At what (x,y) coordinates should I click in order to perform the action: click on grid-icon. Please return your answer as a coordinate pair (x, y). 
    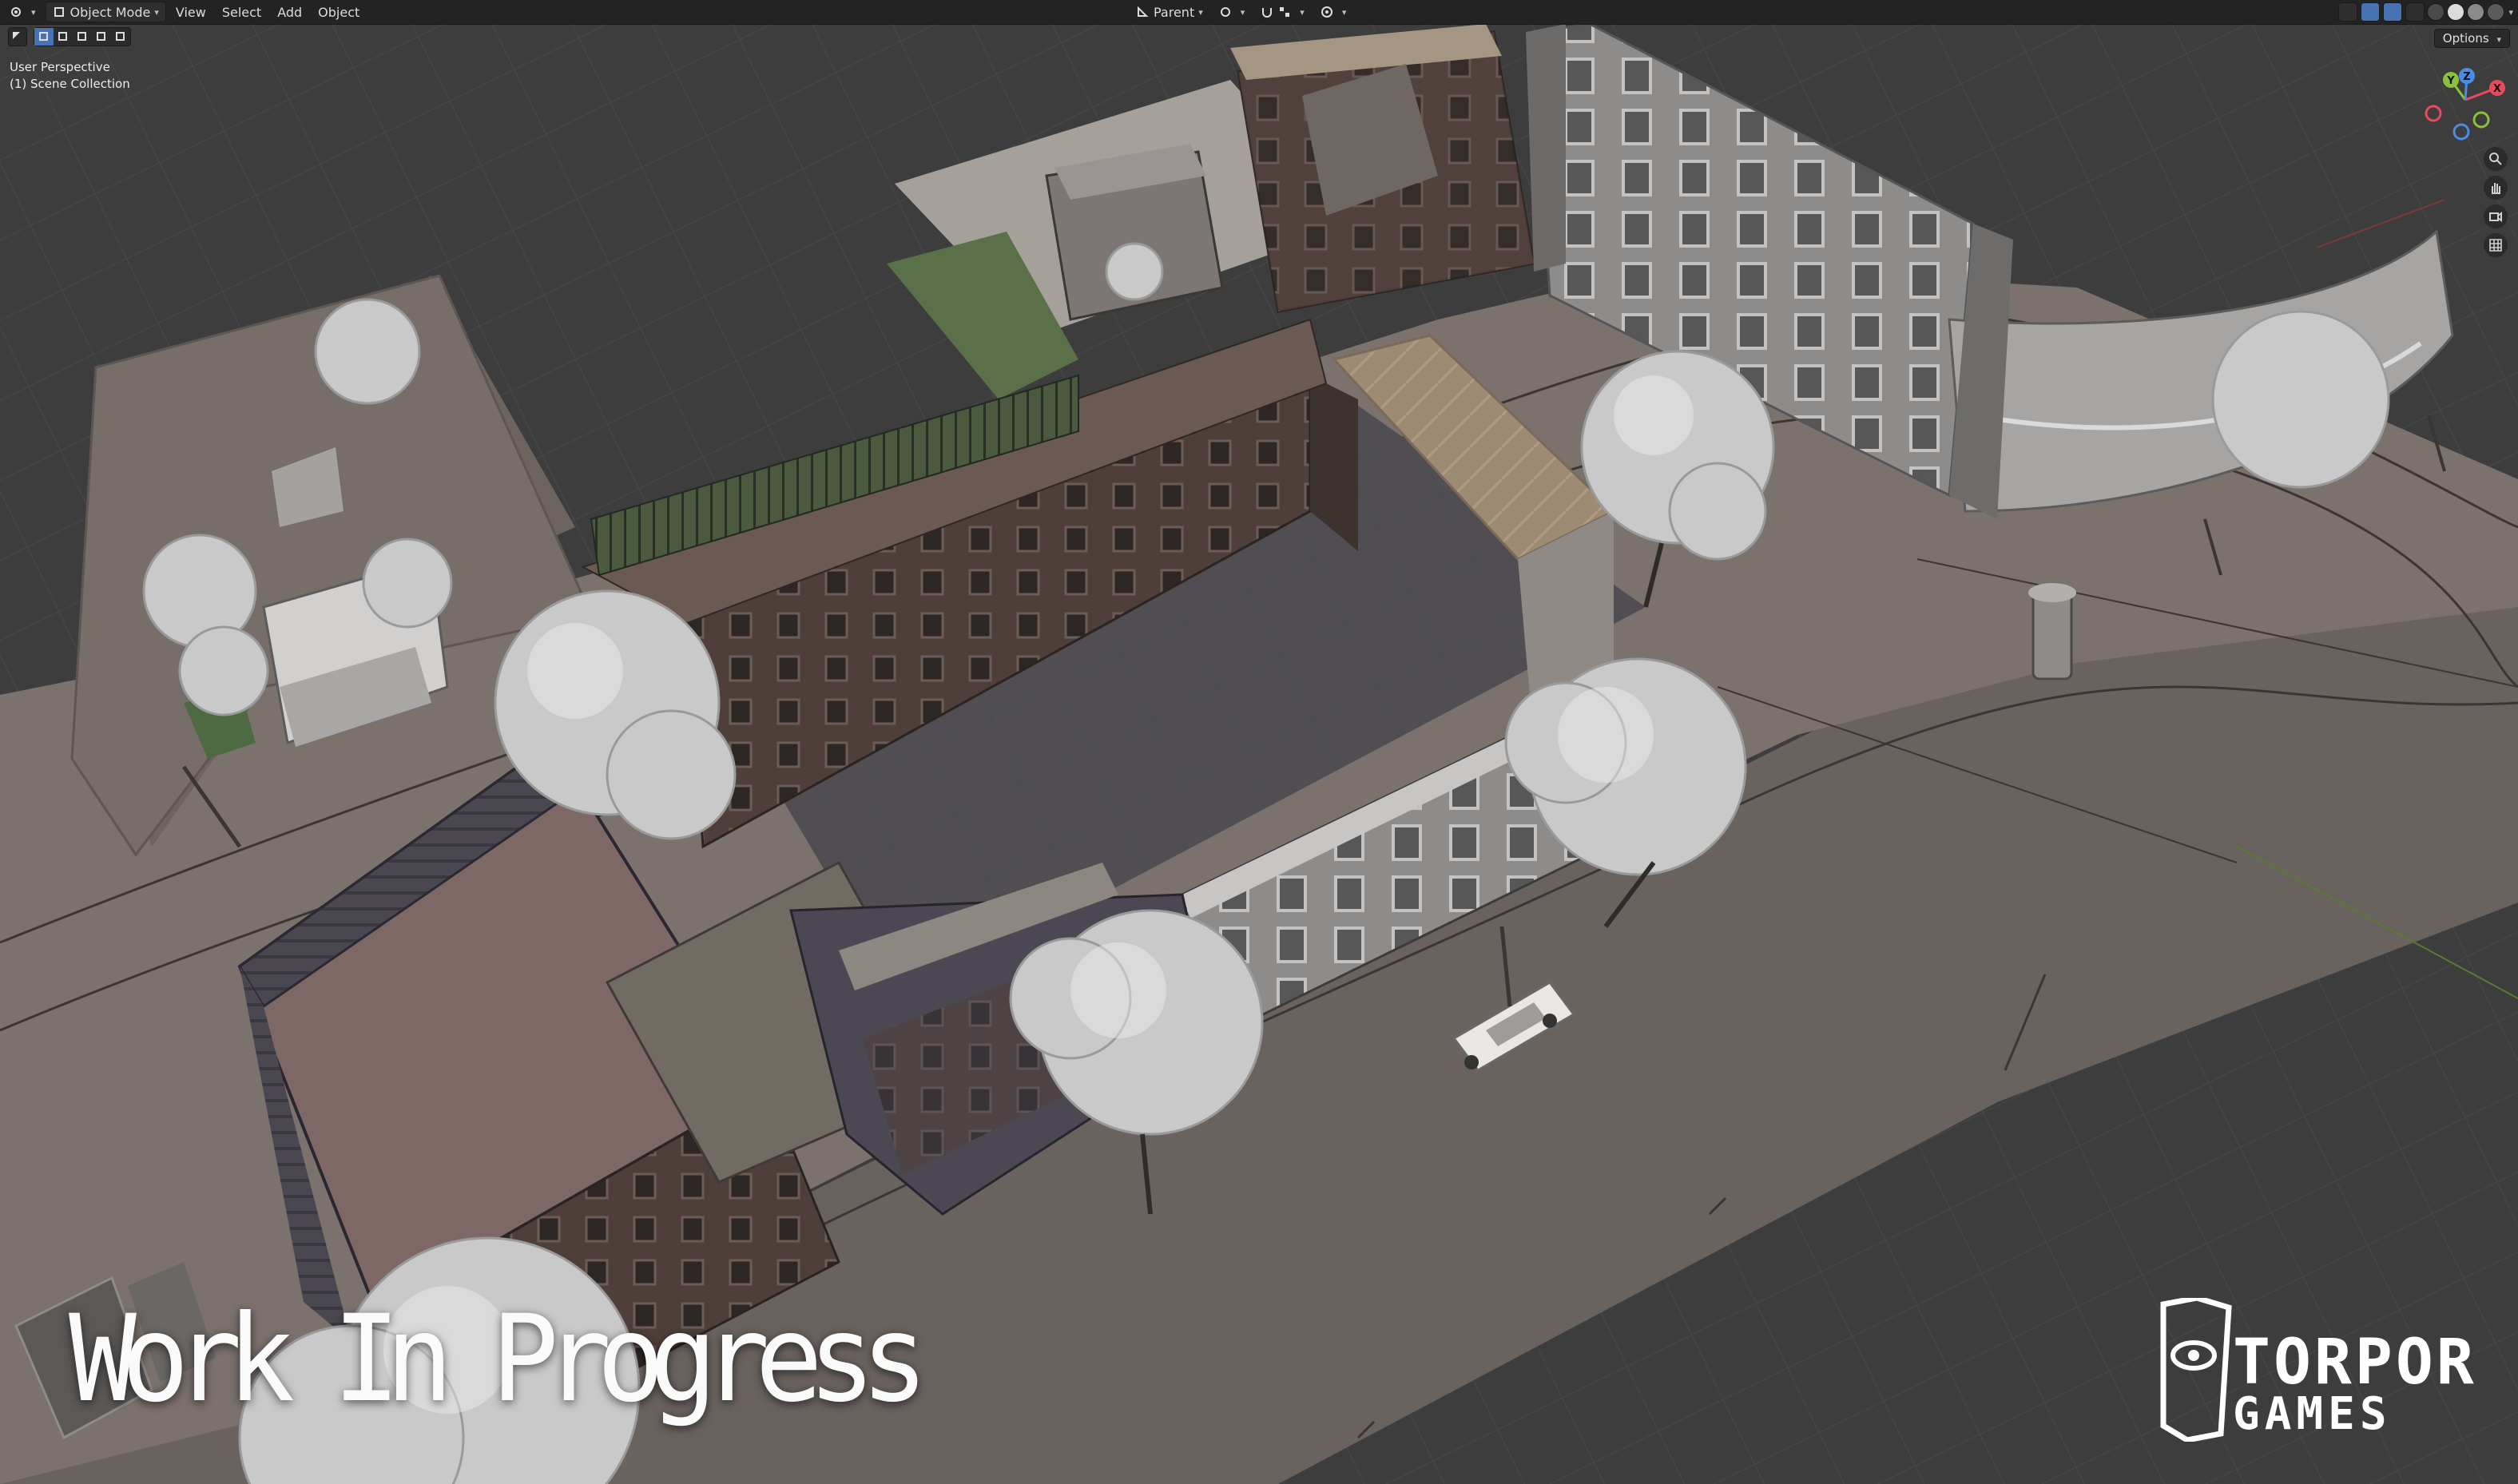
    Looking at the image, I should click on (2495, 245).